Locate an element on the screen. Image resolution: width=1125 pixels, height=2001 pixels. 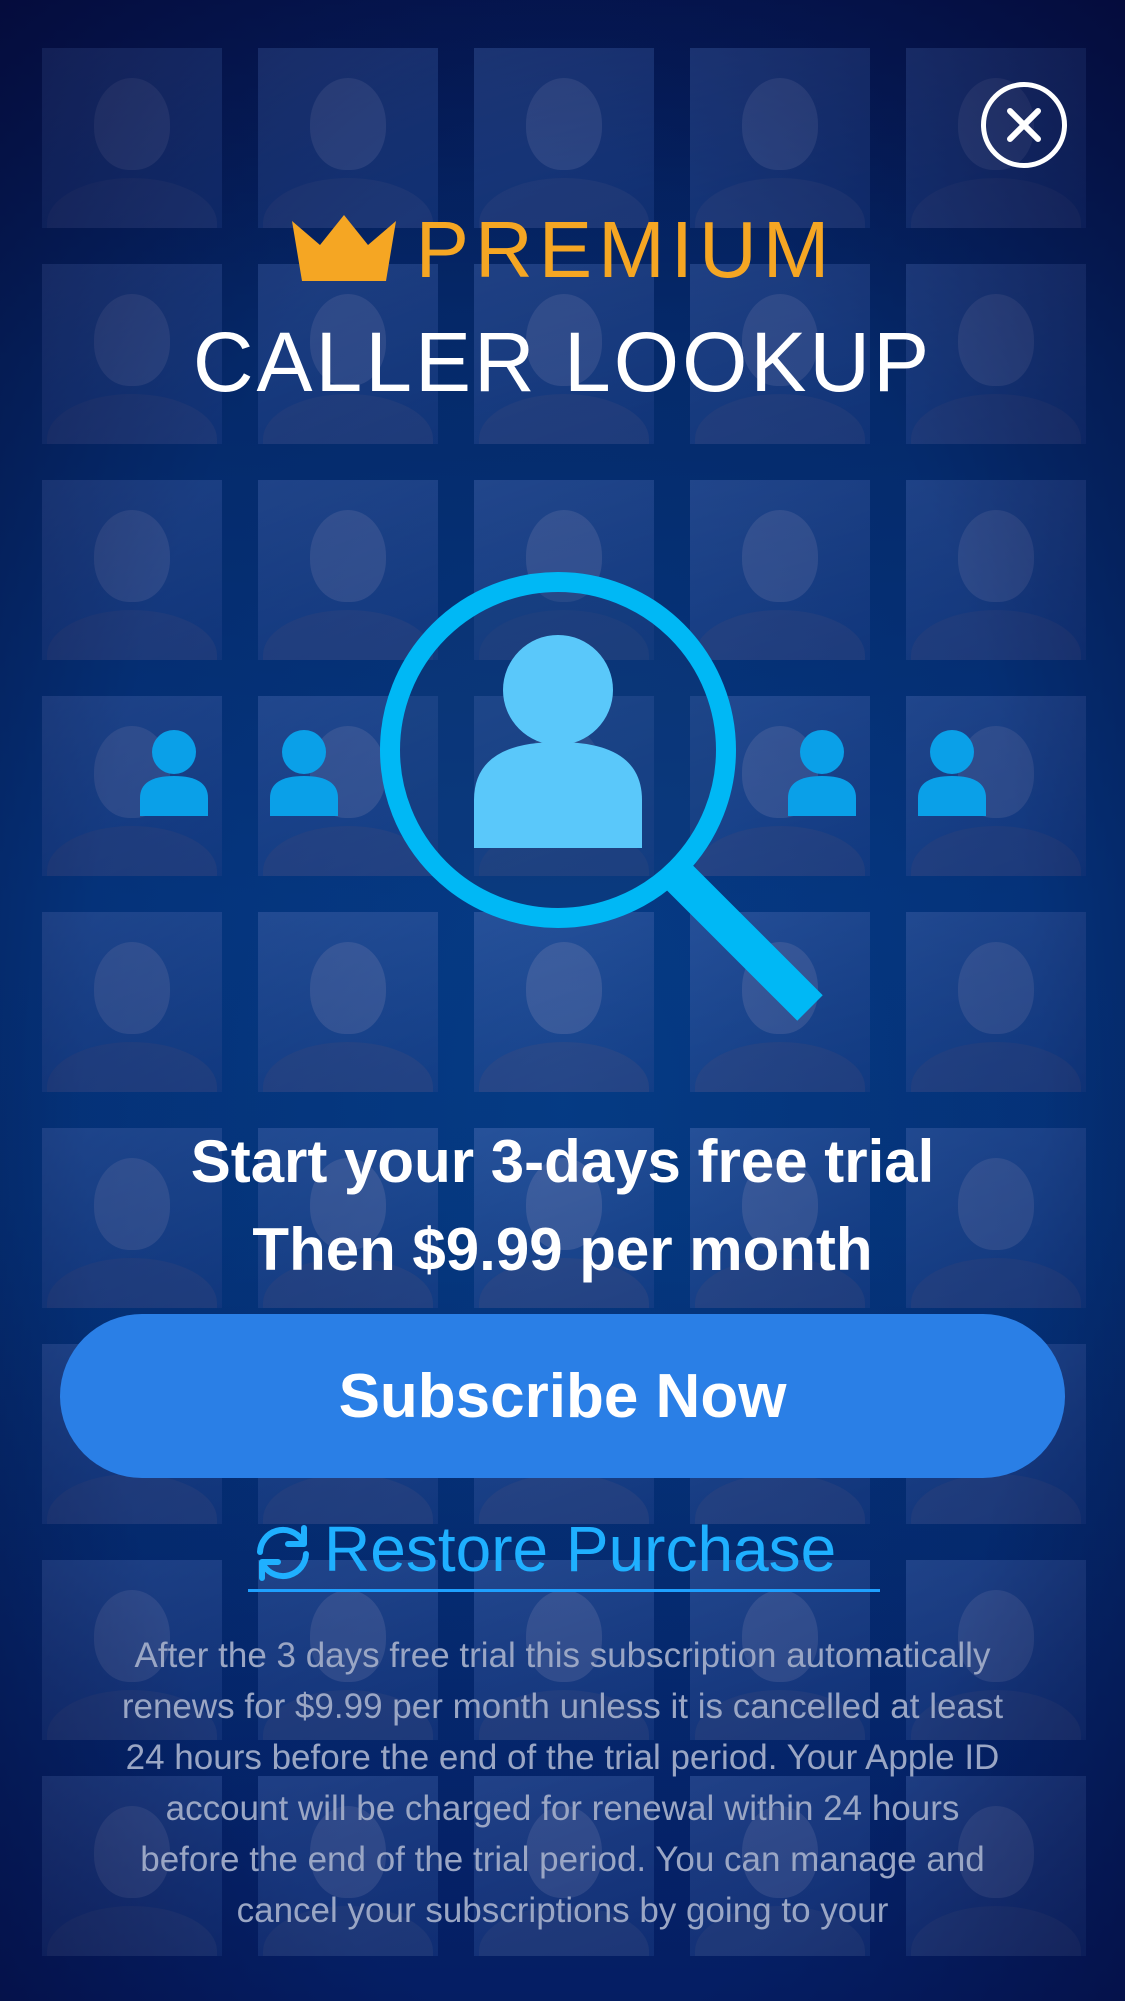
restore-purchase-link: Restore Purchase is located at coordinates (564, 1550).